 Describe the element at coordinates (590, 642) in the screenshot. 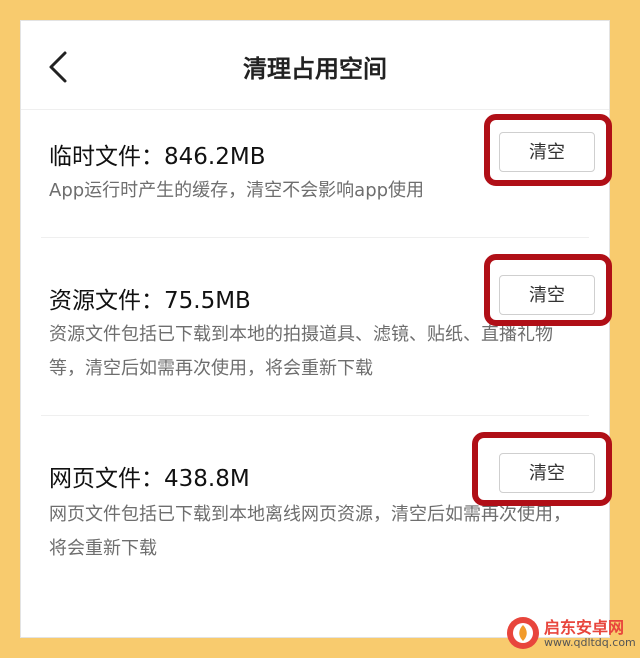

I see `watermark-url: www.qdltdq.com` at that location.